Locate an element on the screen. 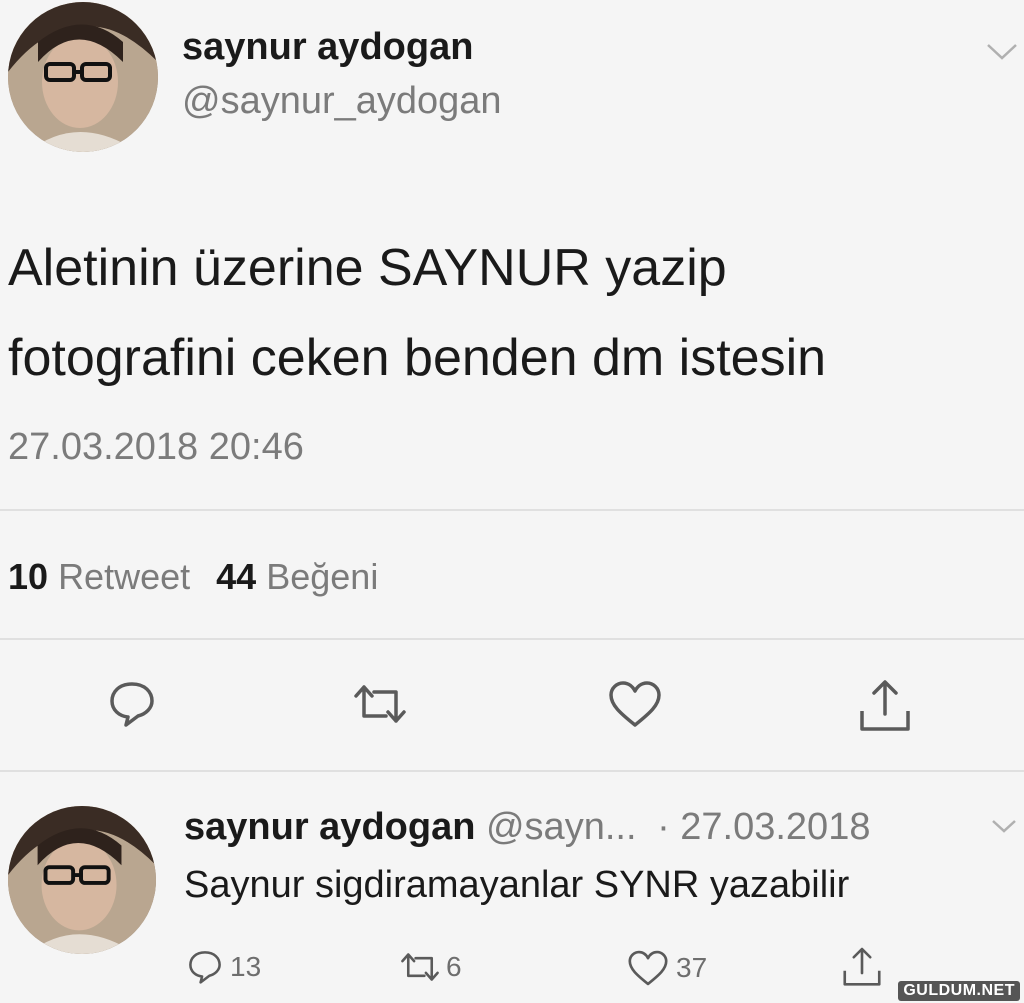 This screenshot has height=1003, width=1024. reply-header: saynur aydogan @sayn... · 27.03.2018 is located at coordinates (527, 827).